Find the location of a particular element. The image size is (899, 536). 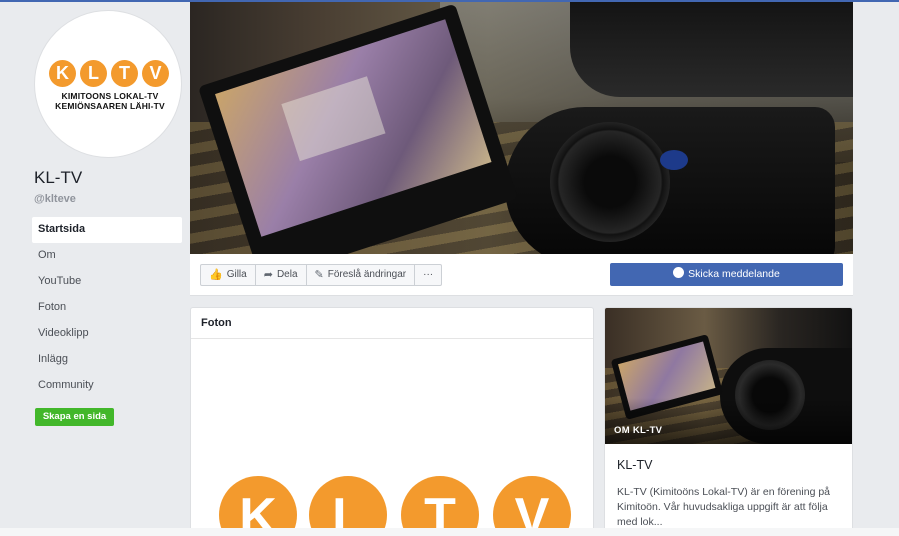

more-button: ··· is located at coordinates (428, 275).